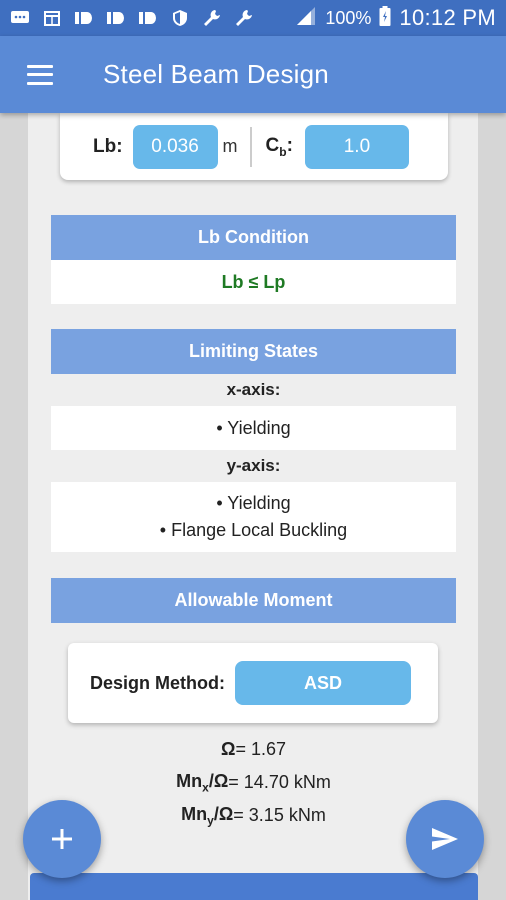 This screenshot has height=900, width=506. Describe the element at coordinates (230, 146) in the screenshot. I see `lb-unit: m` at that location.